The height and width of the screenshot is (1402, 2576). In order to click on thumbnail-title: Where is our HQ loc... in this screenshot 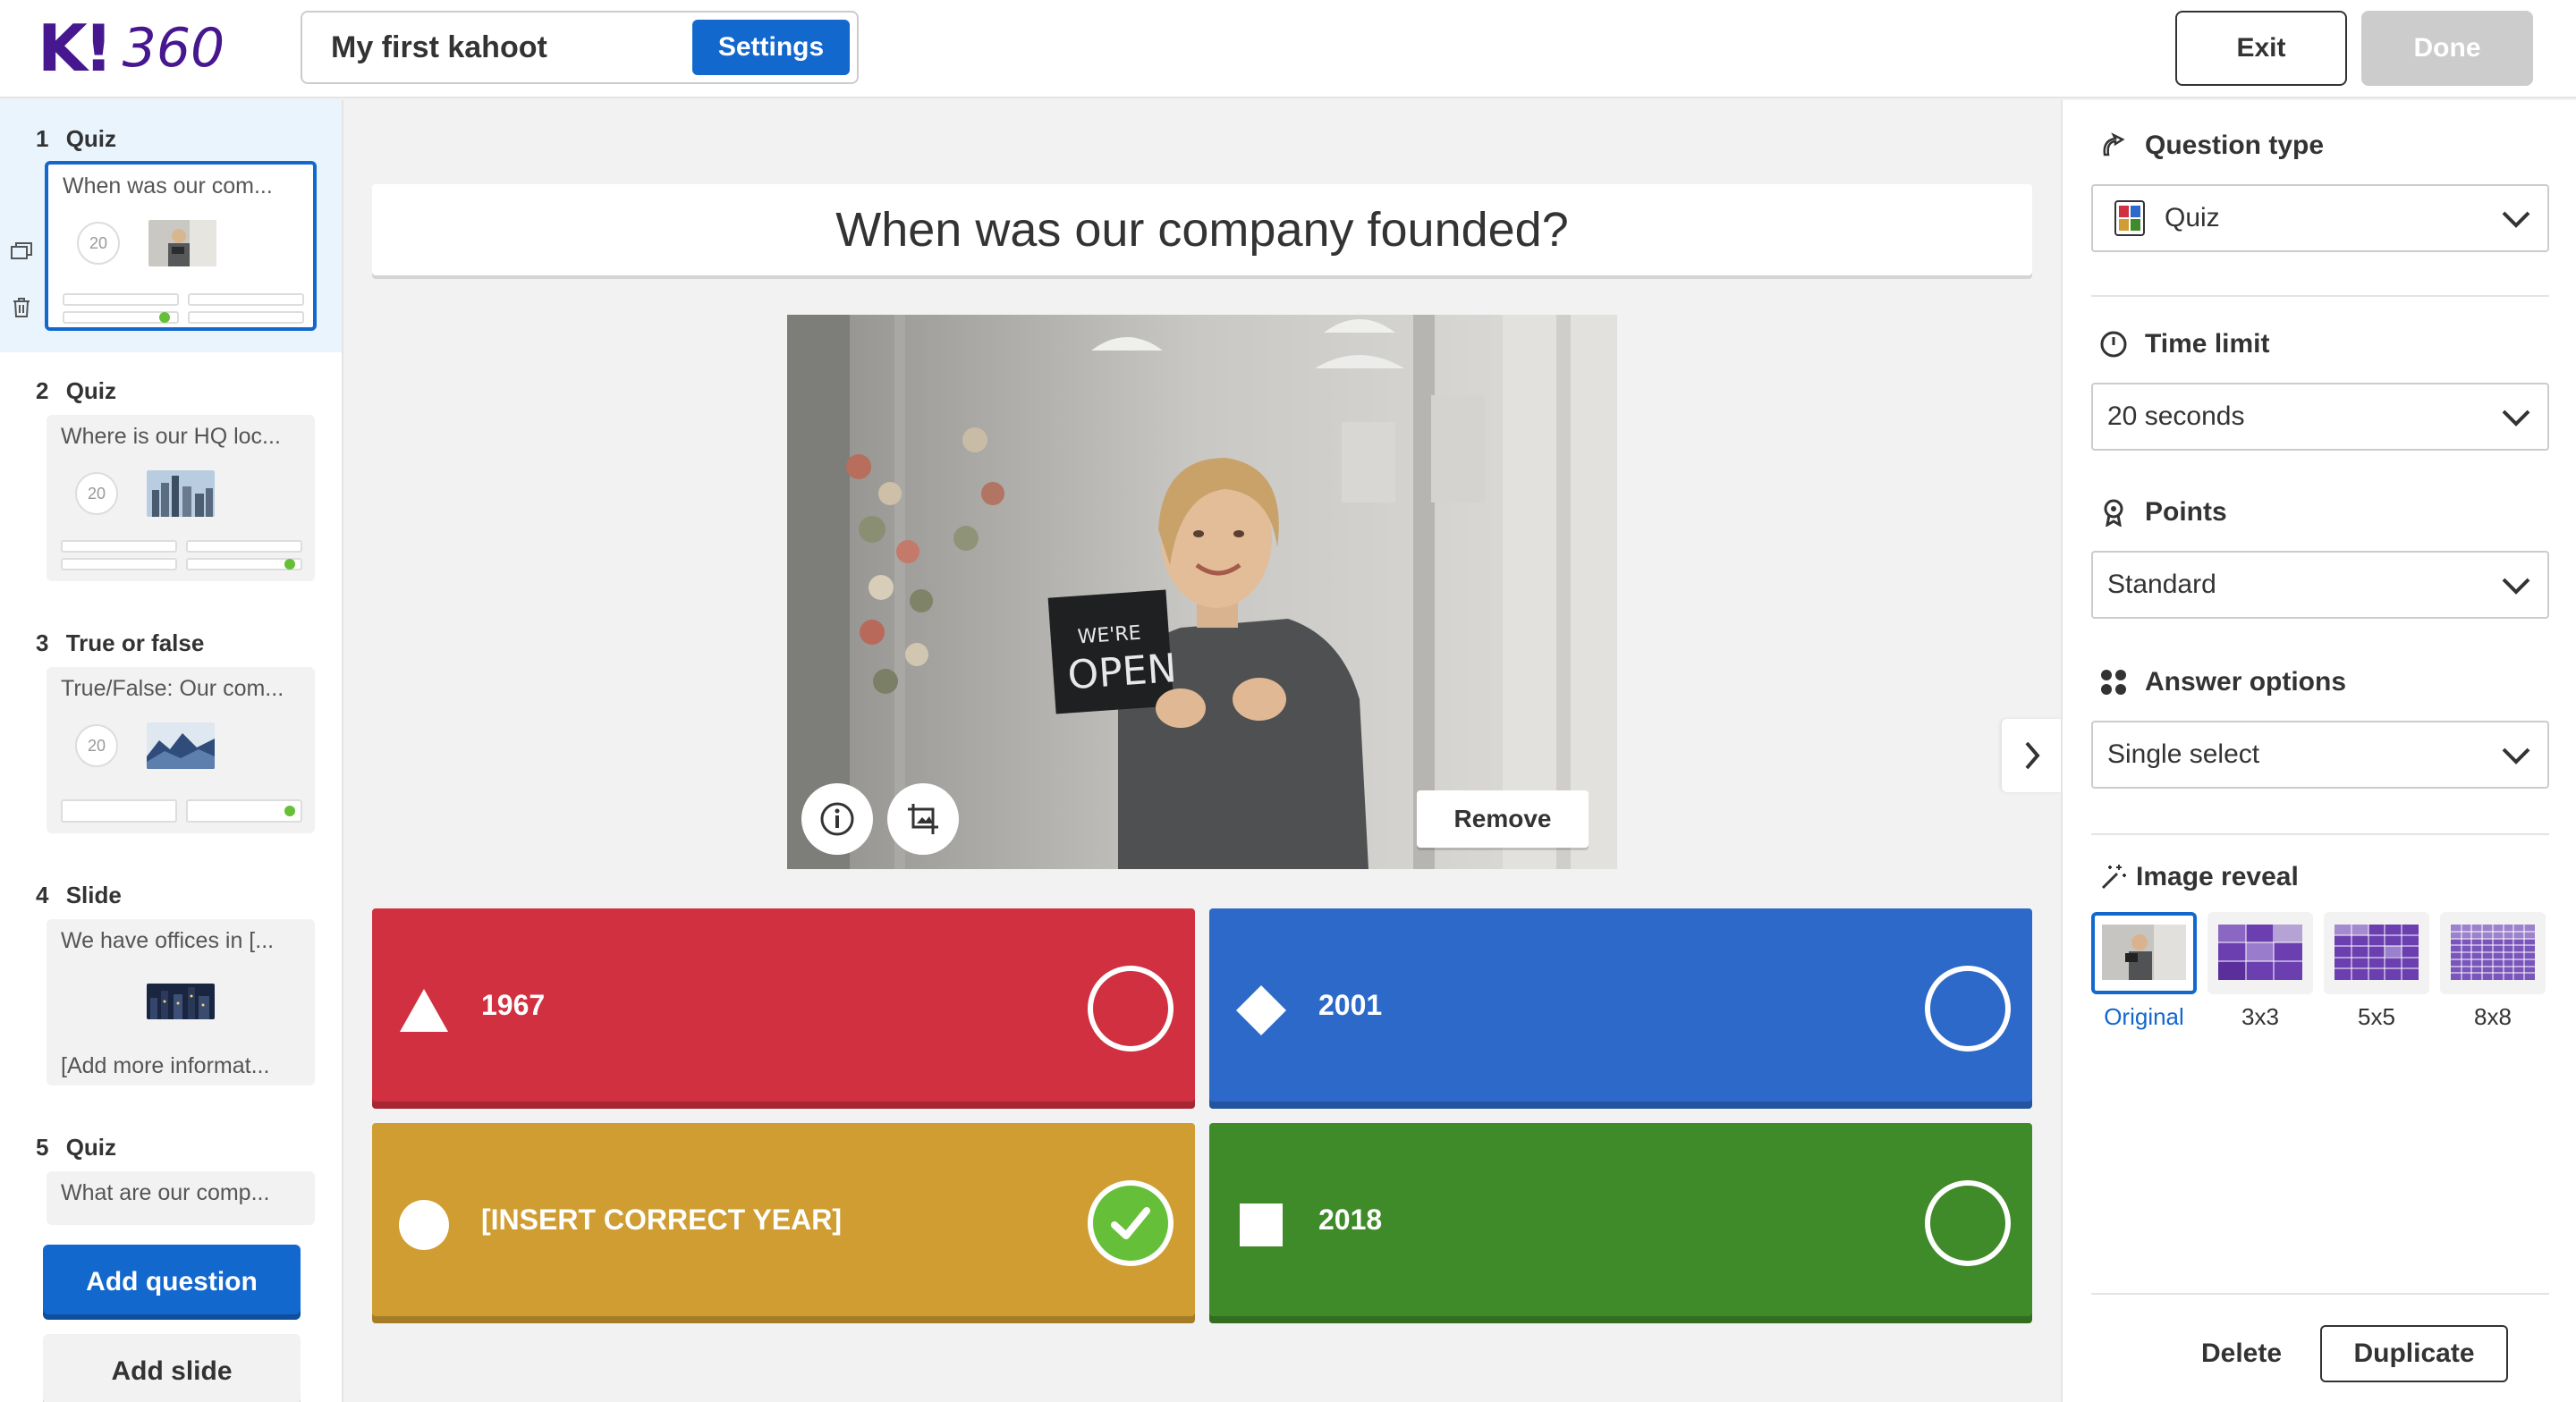, I will do `click(171, 437)`.